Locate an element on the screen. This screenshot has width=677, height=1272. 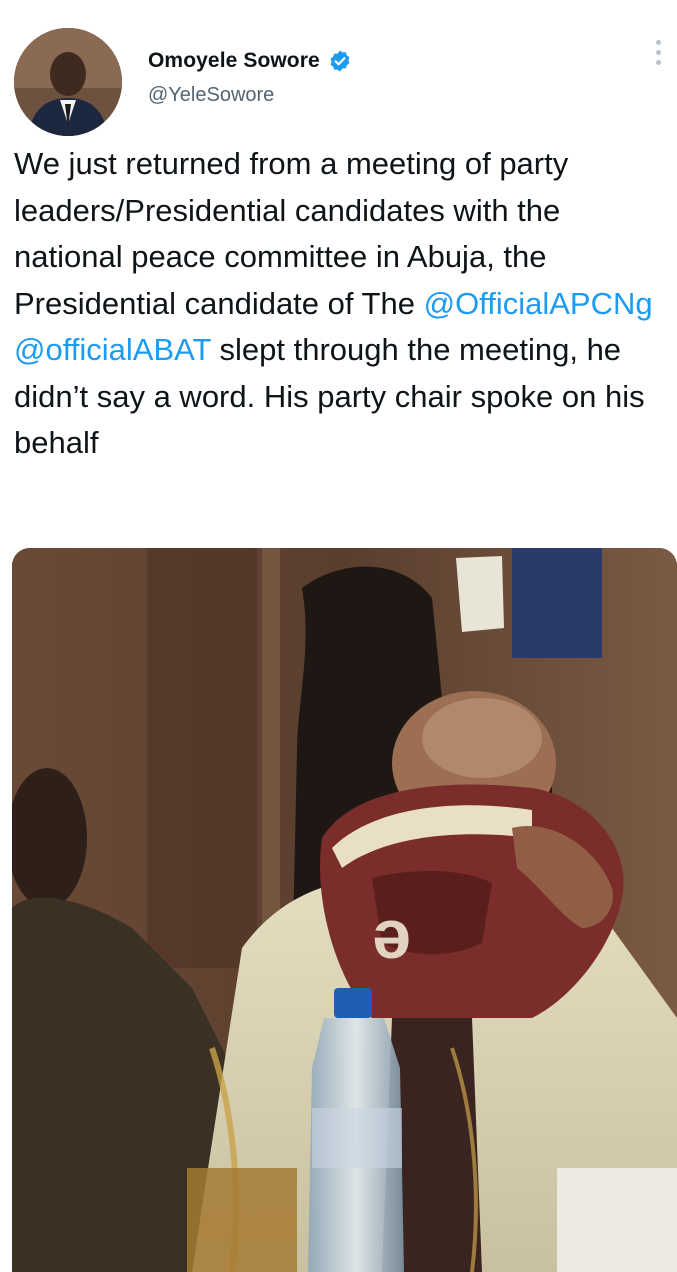
author-avatar is located at coordinates (68, 82).